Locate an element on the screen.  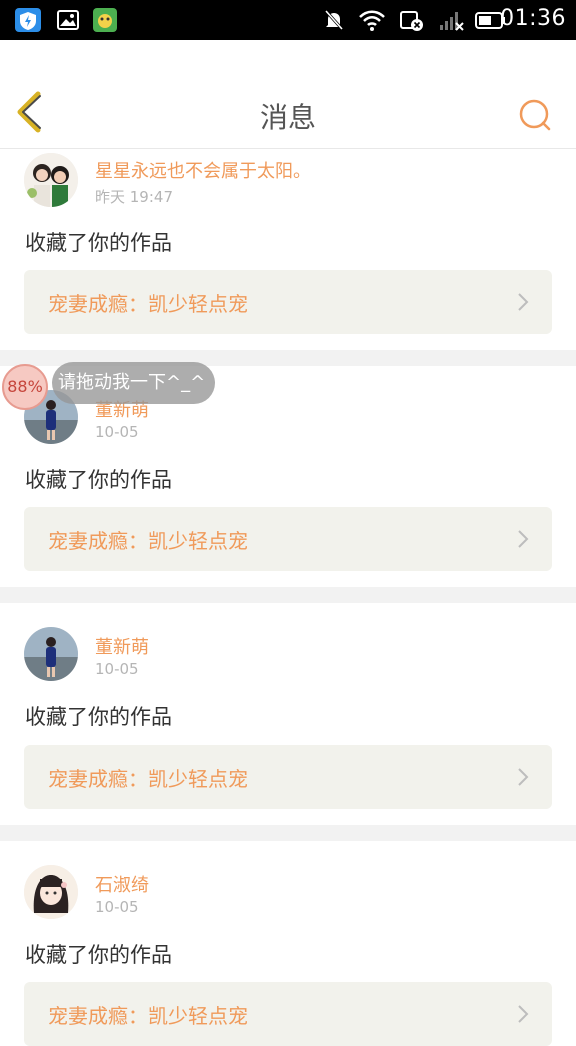
shield-app-icon is located at coordinates (28, 20).